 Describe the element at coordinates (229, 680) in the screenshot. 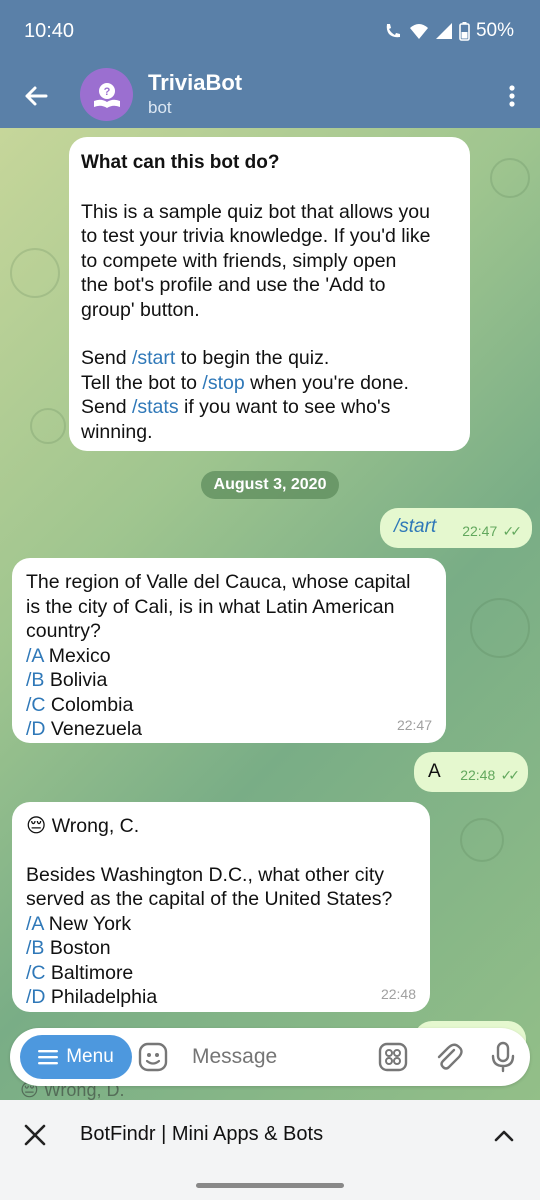

I see `answer-option: /B Bolivia` at that location.